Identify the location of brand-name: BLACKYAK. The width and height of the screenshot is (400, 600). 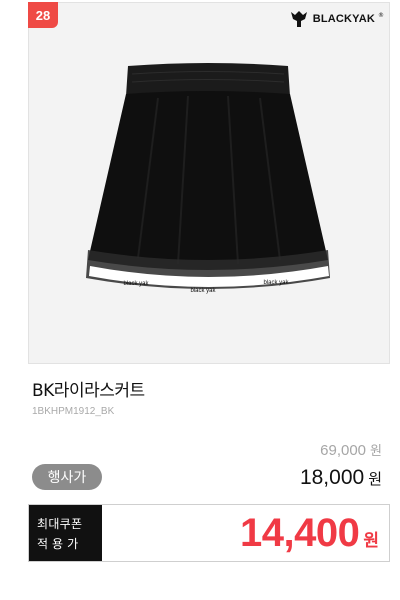
(343, 19).